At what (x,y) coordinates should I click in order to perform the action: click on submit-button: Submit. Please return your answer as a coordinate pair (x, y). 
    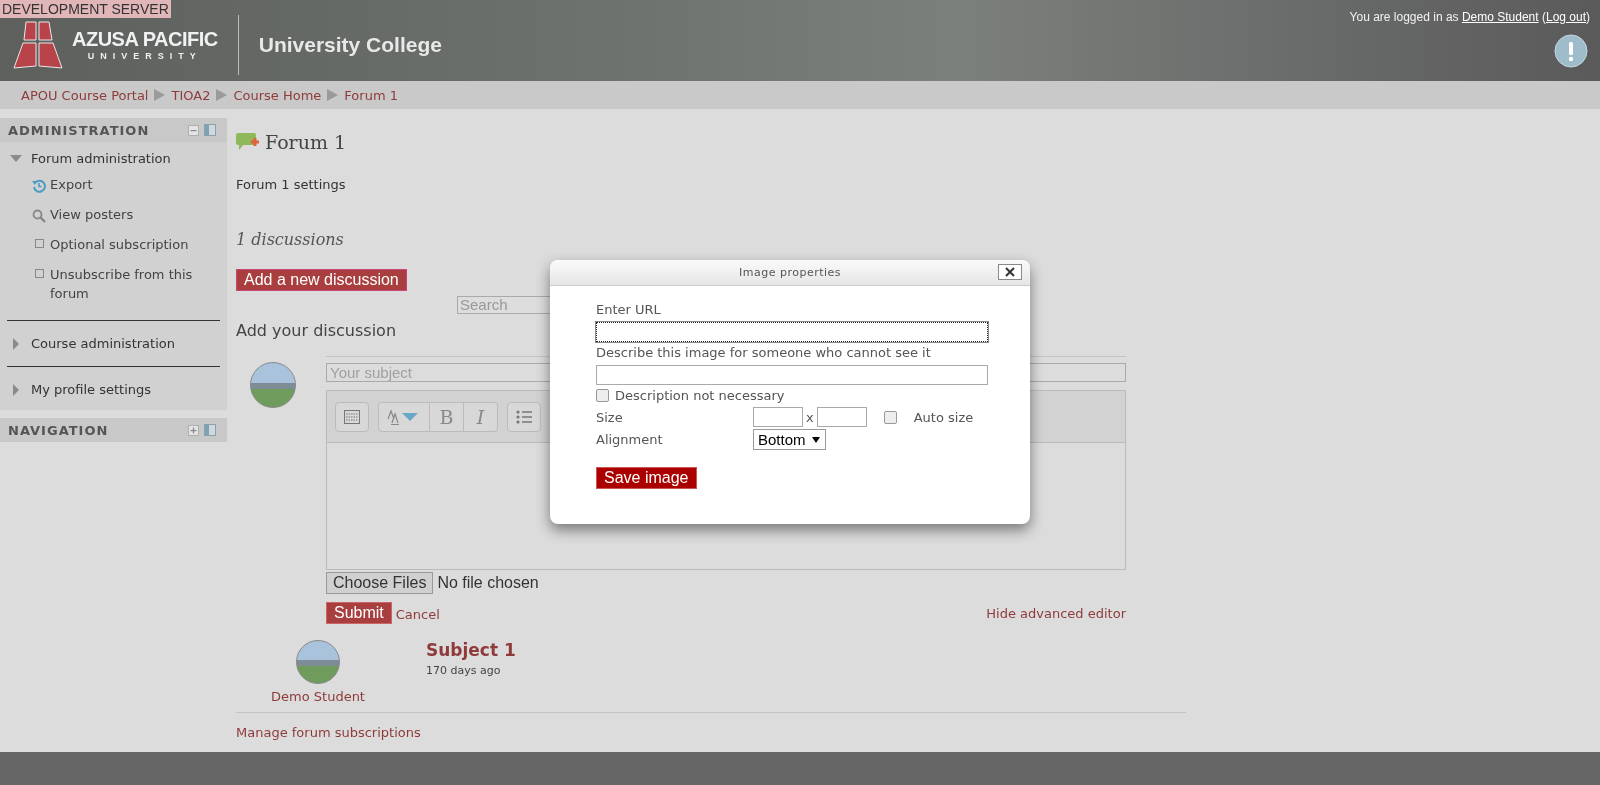
    Looking at the image, I should click on (359, 613).